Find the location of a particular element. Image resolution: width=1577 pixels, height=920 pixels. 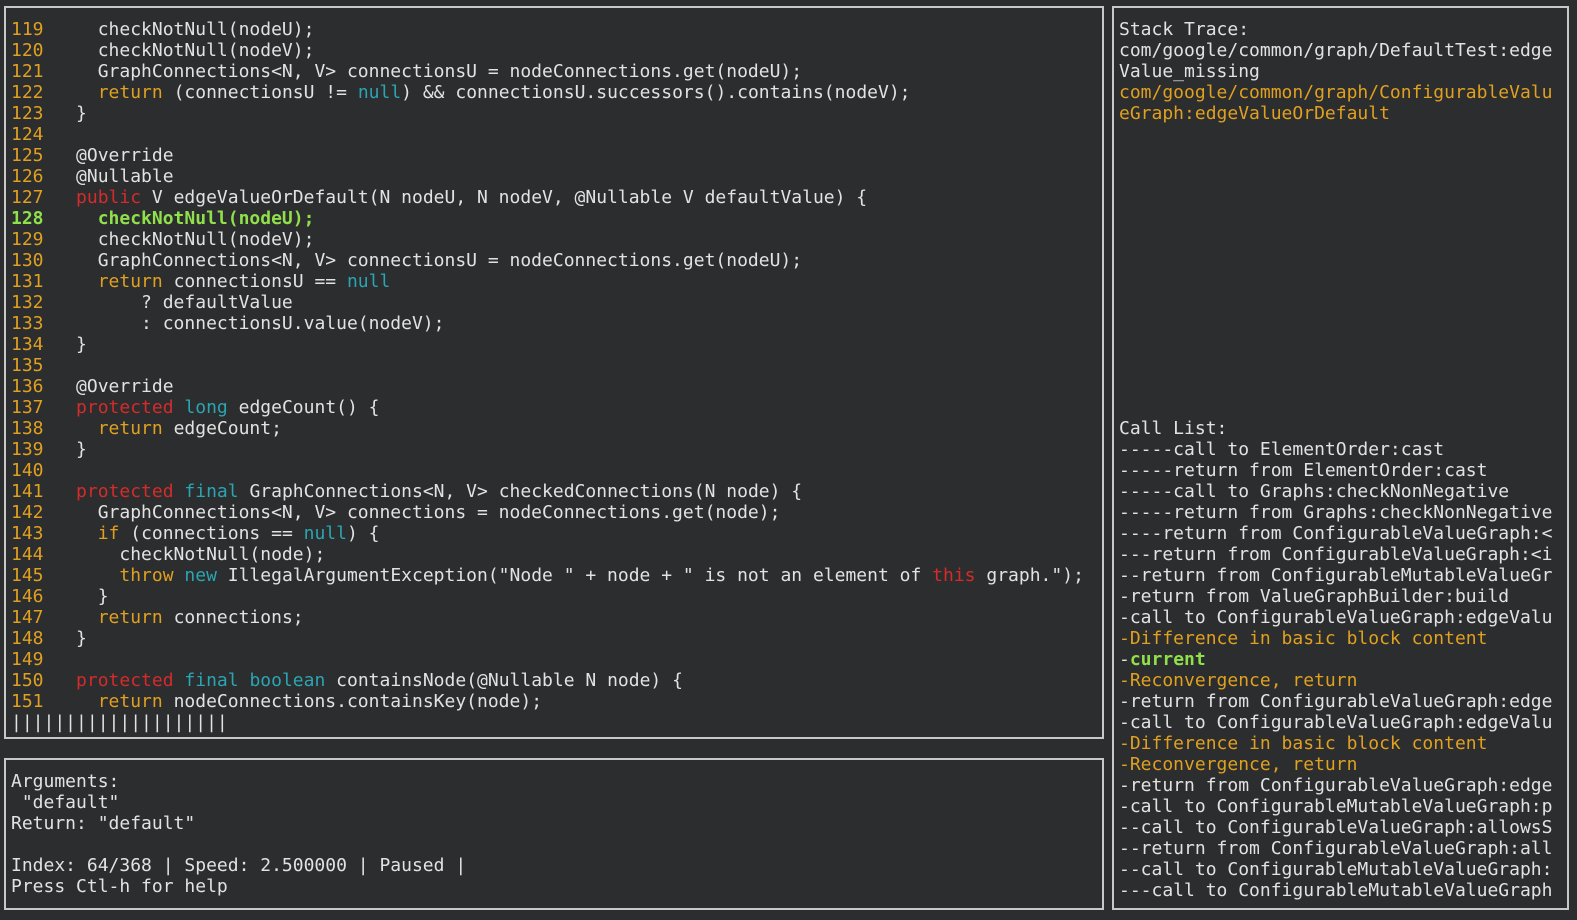

line-number: 127 is located at coordinates (27, 197).